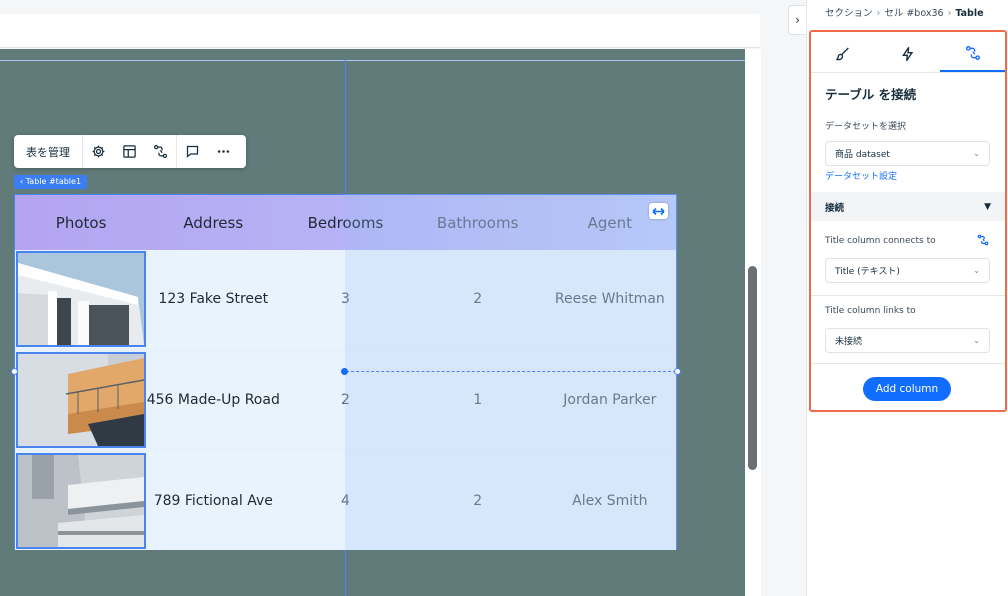 The image size is (1008, 596). What do you see at coordinates (51, 182) in the screenshot?
I see `table-element-tag: ‹ Table #table1` at bounding box center [51, 182].